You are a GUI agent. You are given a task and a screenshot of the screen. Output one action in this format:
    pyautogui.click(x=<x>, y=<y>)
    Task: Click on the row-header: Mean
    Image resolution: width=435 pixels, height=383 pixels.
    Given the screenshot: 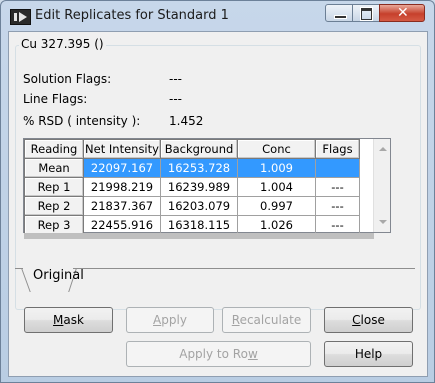 What is the action you would take?
    pyautogui.click(x=54, y=168)
    